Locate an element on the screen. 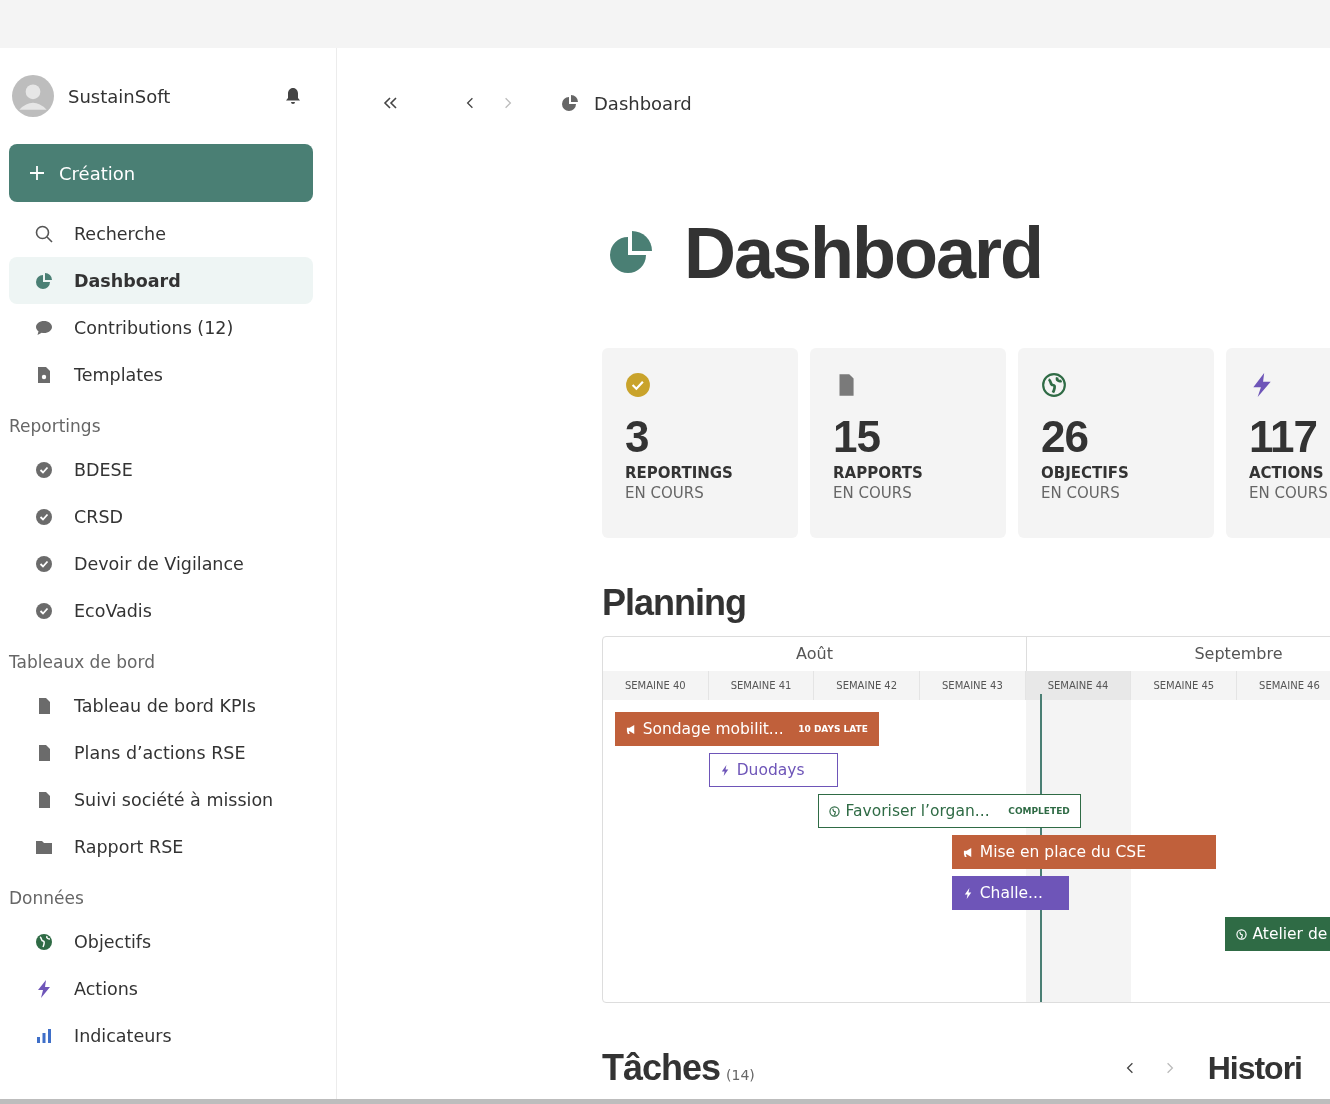 The width and height of the screenshot is (1330, 1104). search-icon is located at coordinates (44, 233).